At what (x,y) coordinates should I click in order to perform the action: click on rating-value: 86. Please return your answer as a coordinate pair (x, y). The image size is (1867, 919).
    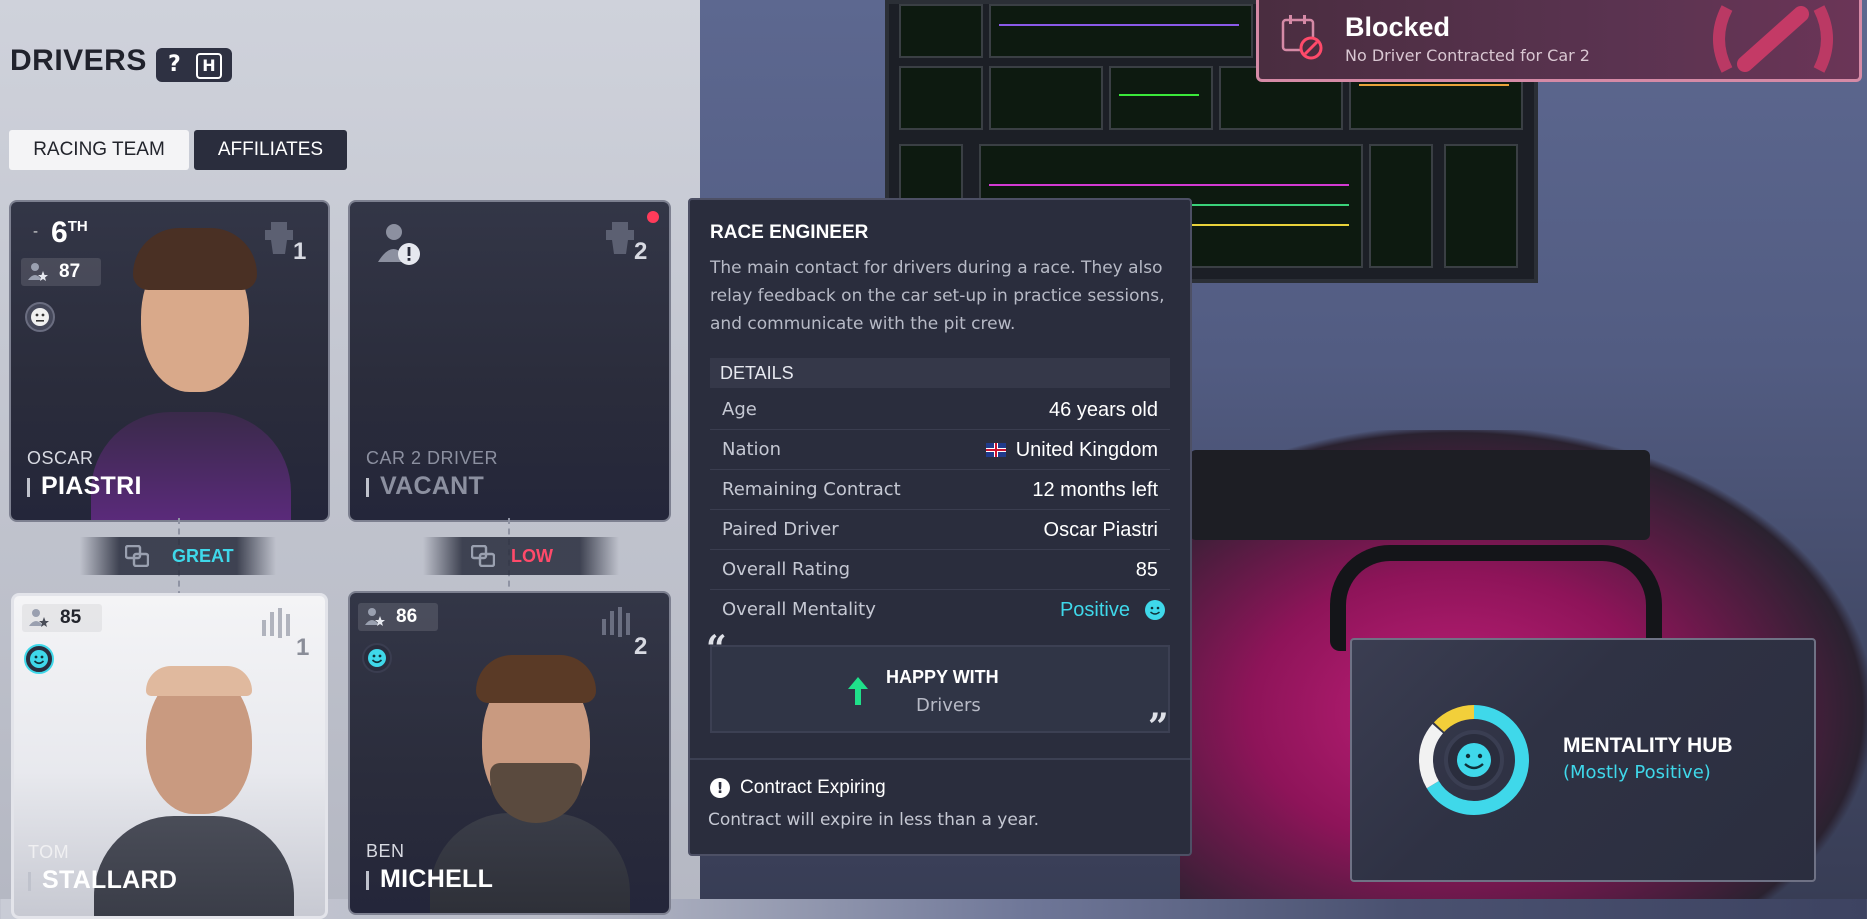
    Looking at the image, I should click on (407, 616).